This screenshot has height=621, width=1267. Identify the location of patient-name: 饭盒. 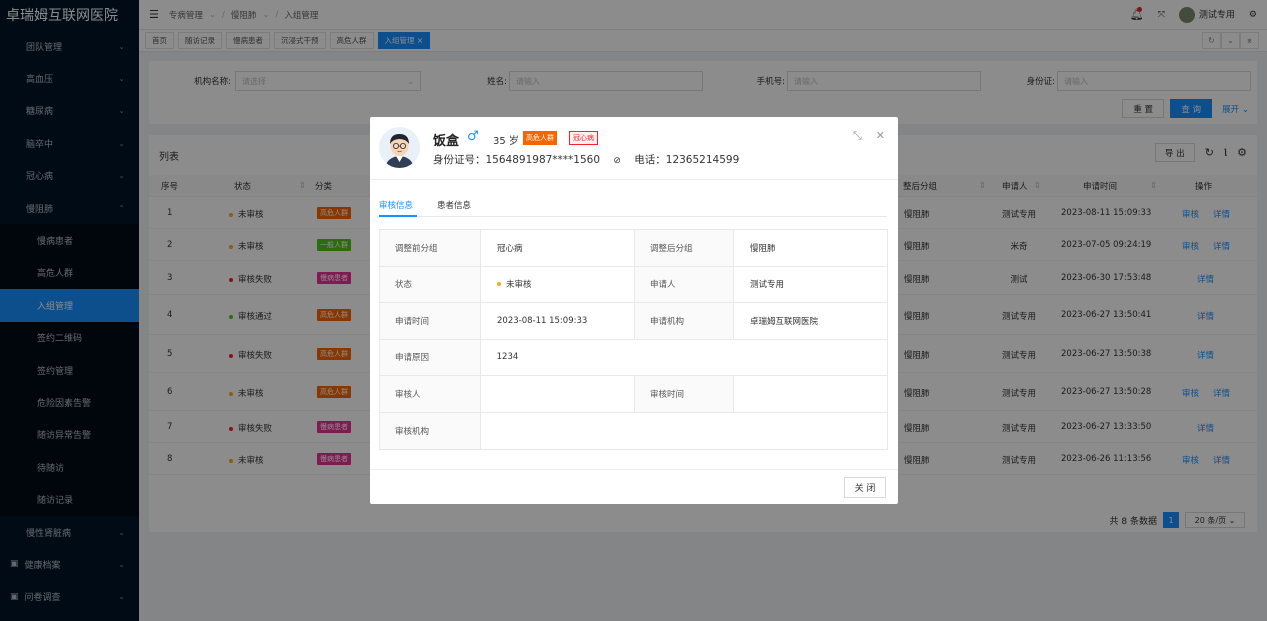
(446, 141).